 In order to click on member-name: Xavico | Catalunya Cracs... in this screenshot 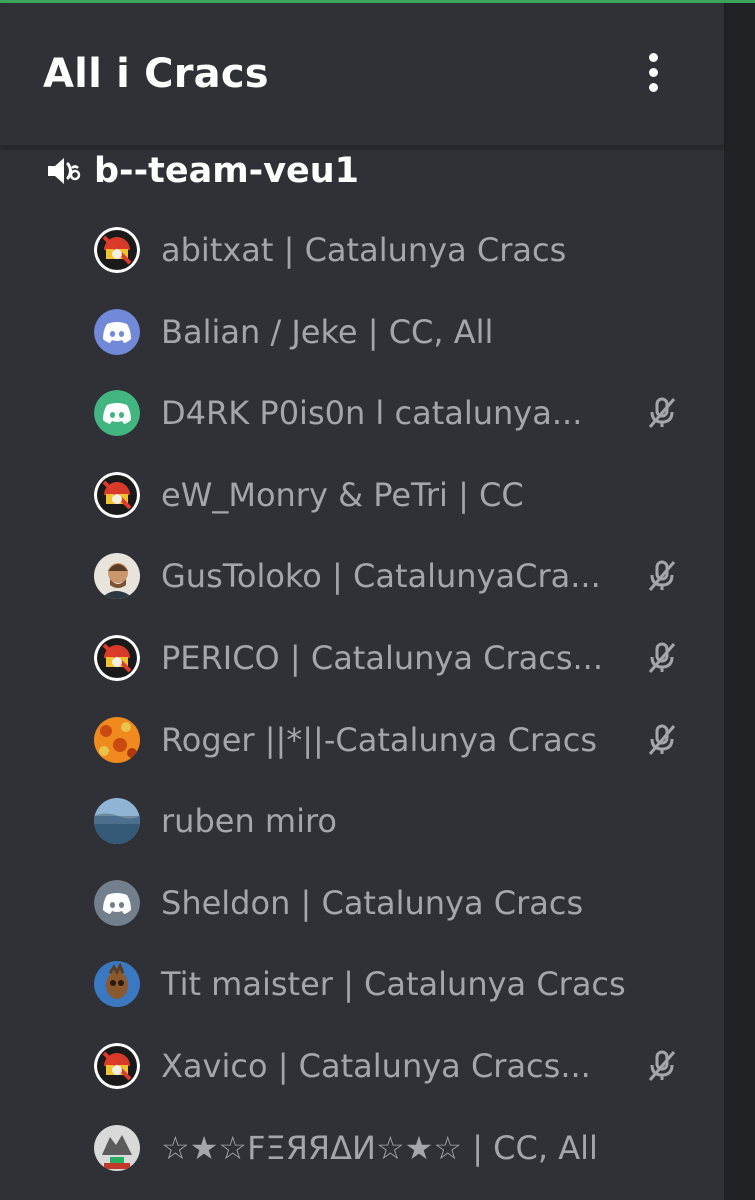, I will do `click(376, 1066)`.